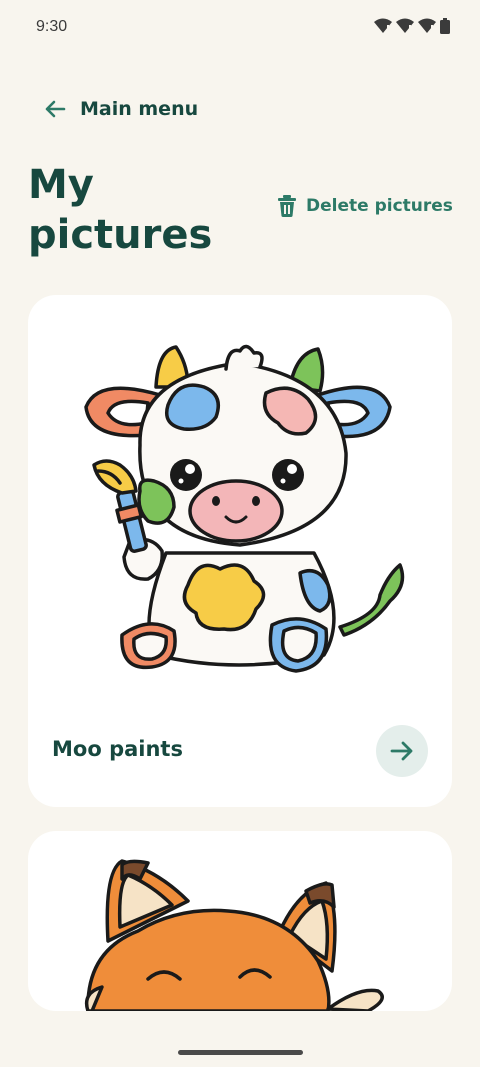  I want to click on open-picture-button, so click(402, 751).